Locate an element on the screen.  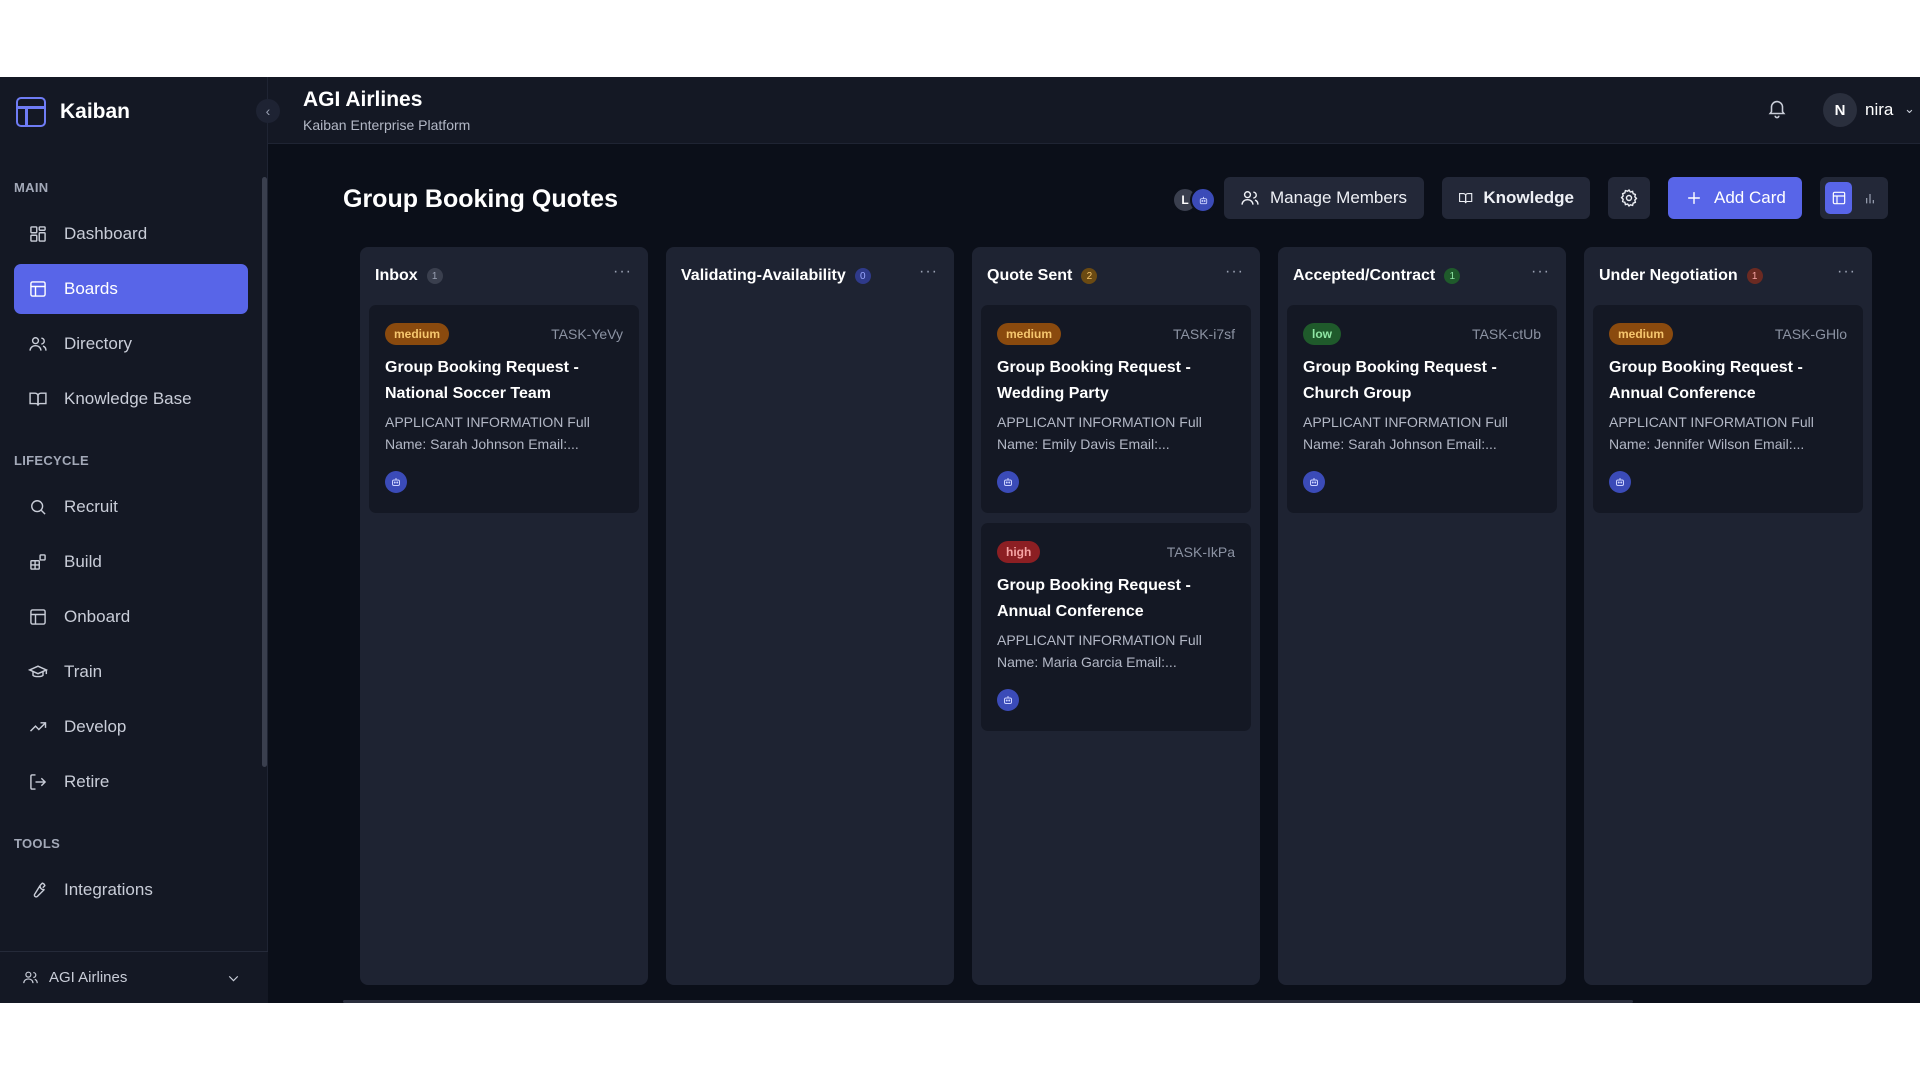
notifications-bell-icon is located at coordinates (1778, 109).